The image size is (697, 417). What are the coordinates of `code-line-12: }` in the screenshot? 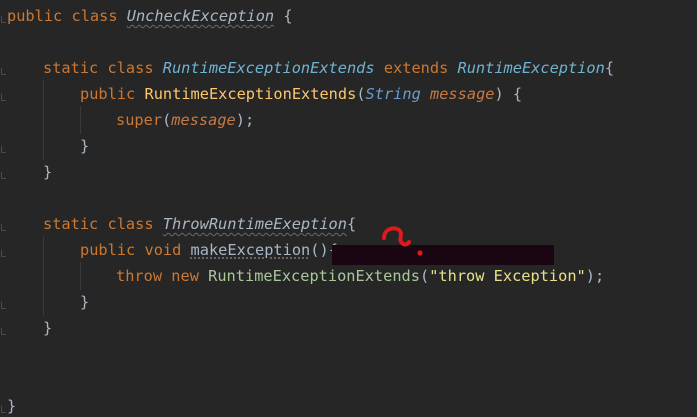 It's located at (11, 406).